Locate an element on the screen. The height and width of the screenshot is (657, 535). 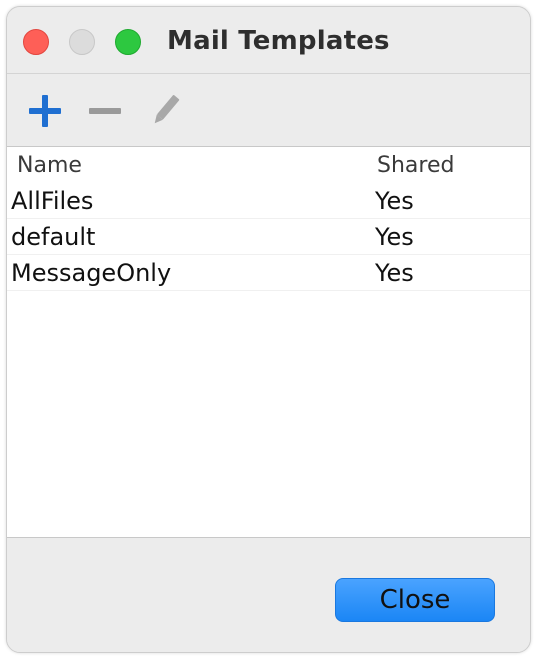
row-name: MessageOnly is located at coordinates (91, 273).